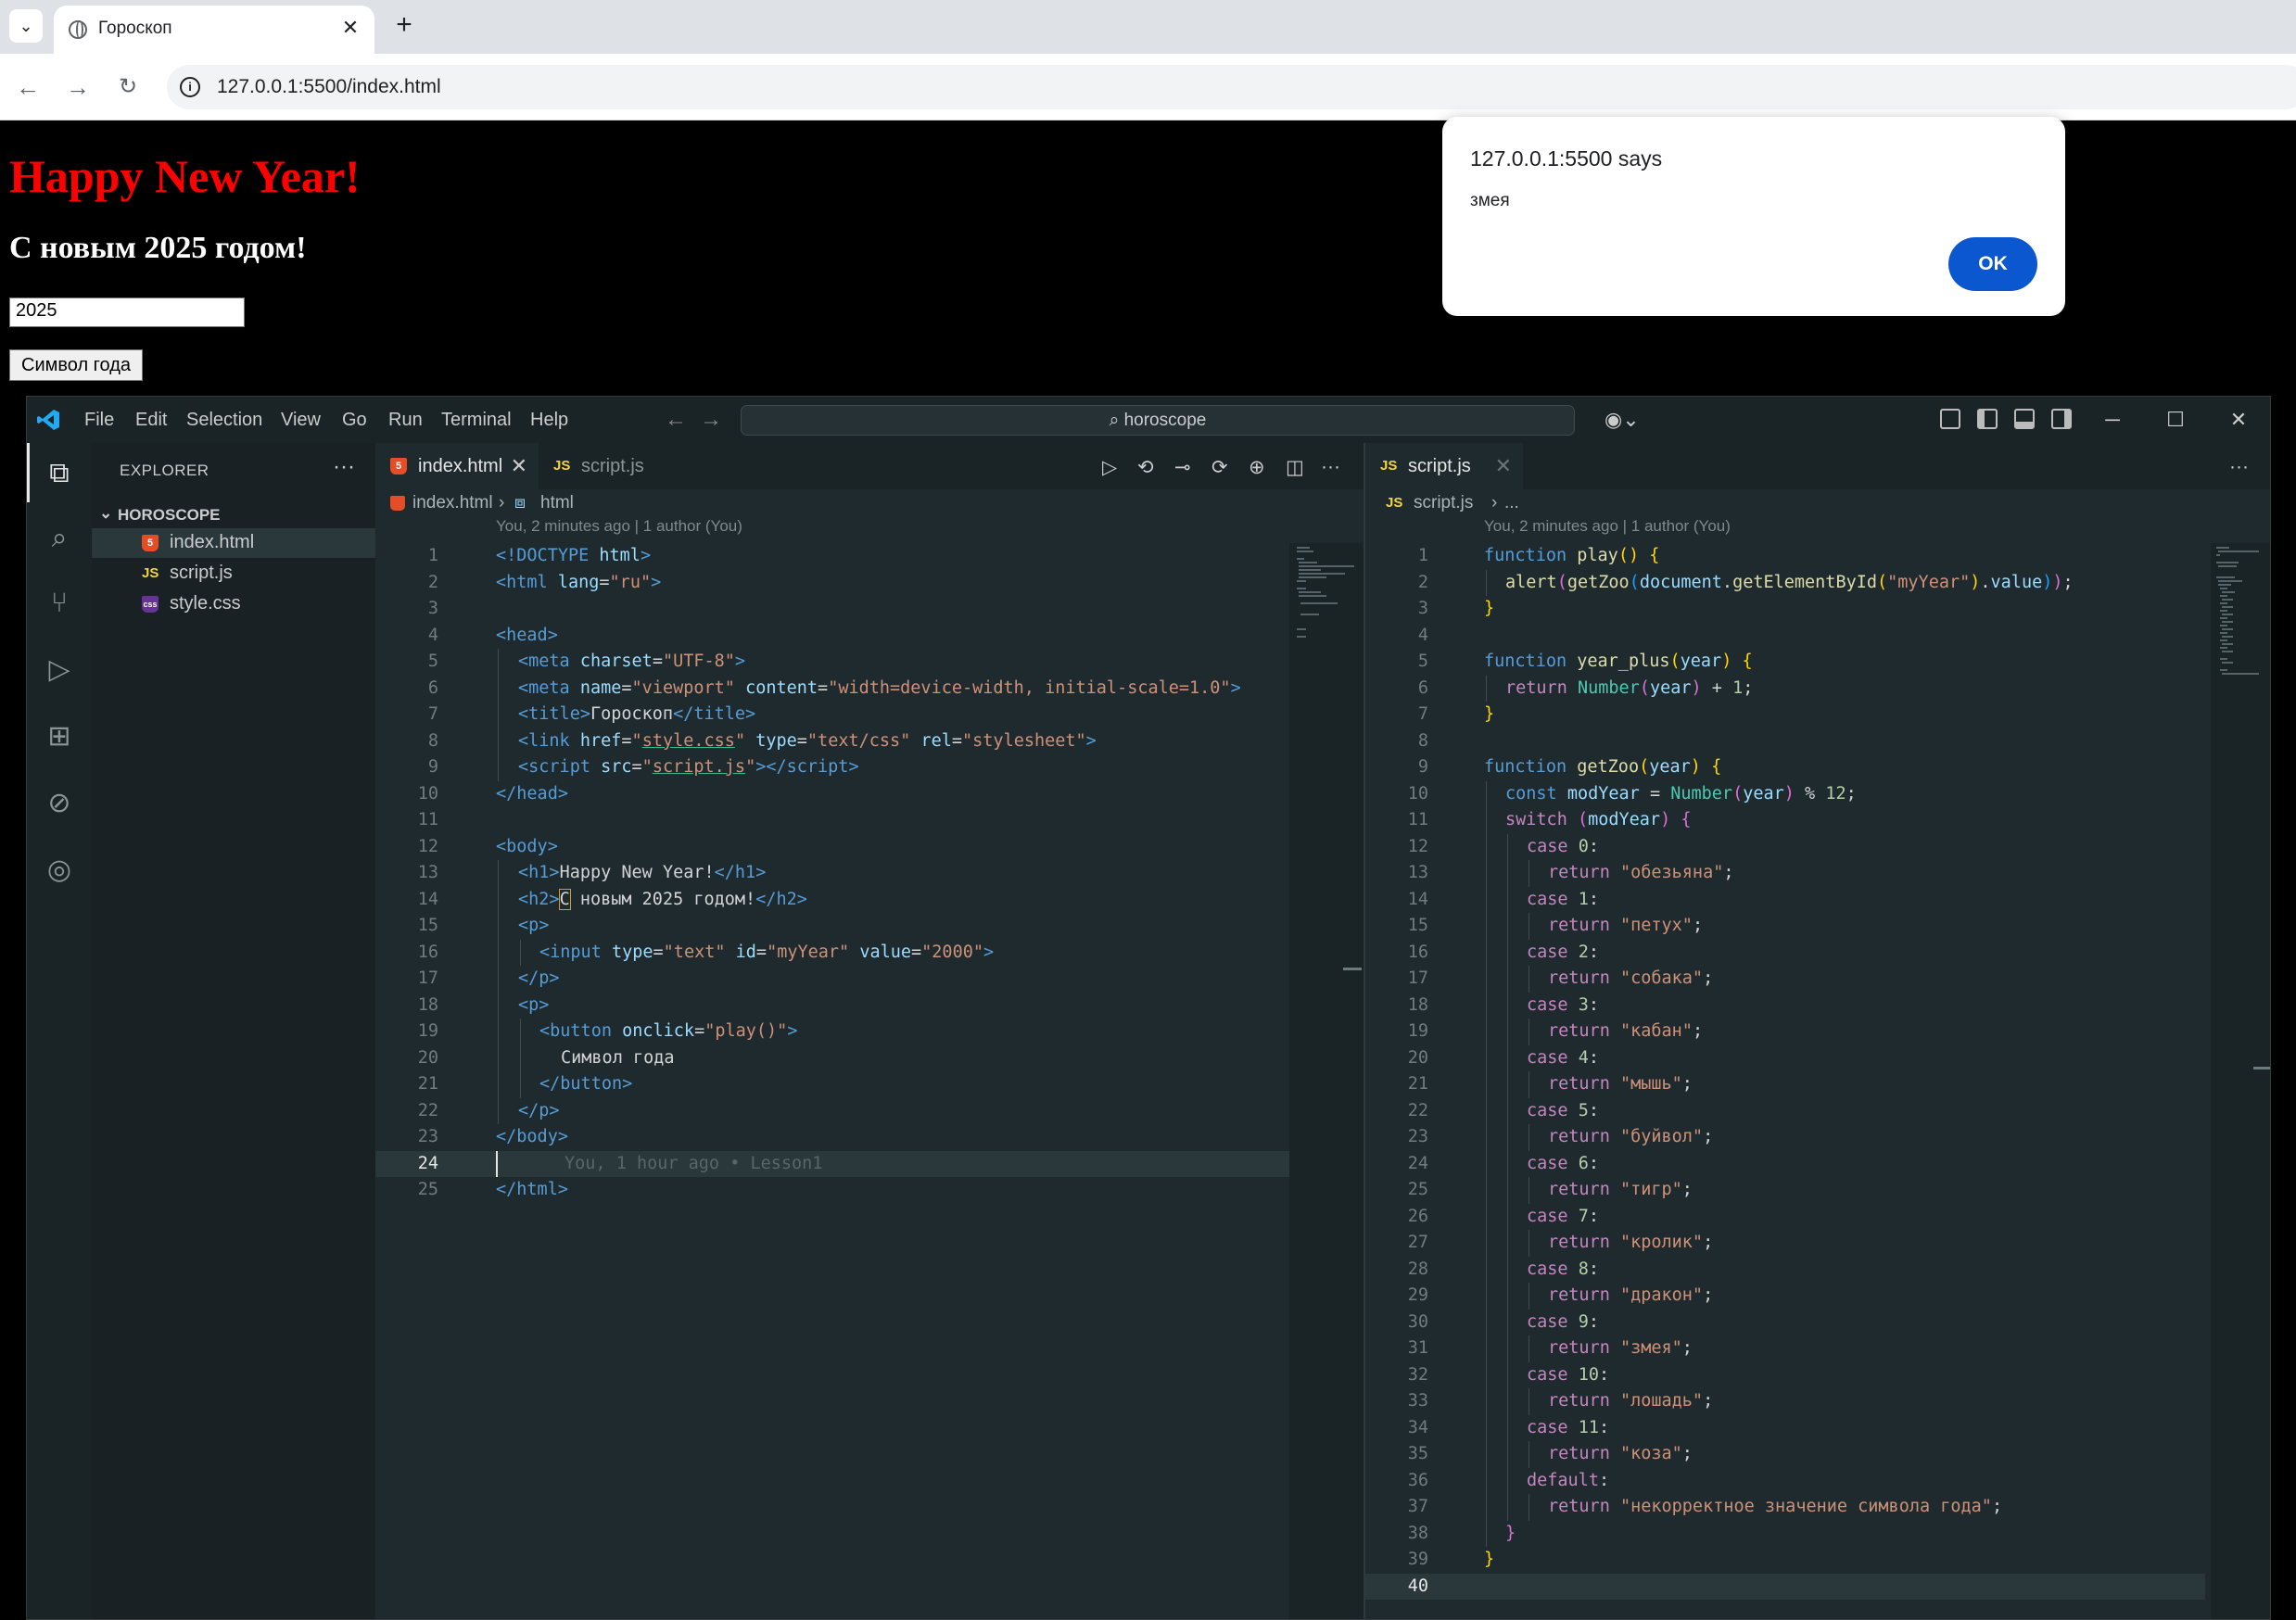 This screenshot has width=2296, height=1620. What do you see at coordinates (1817, 1297) in the screenshot?
I see `code-line: 29 return "дракон";` at bounding box center [1817, 1297].